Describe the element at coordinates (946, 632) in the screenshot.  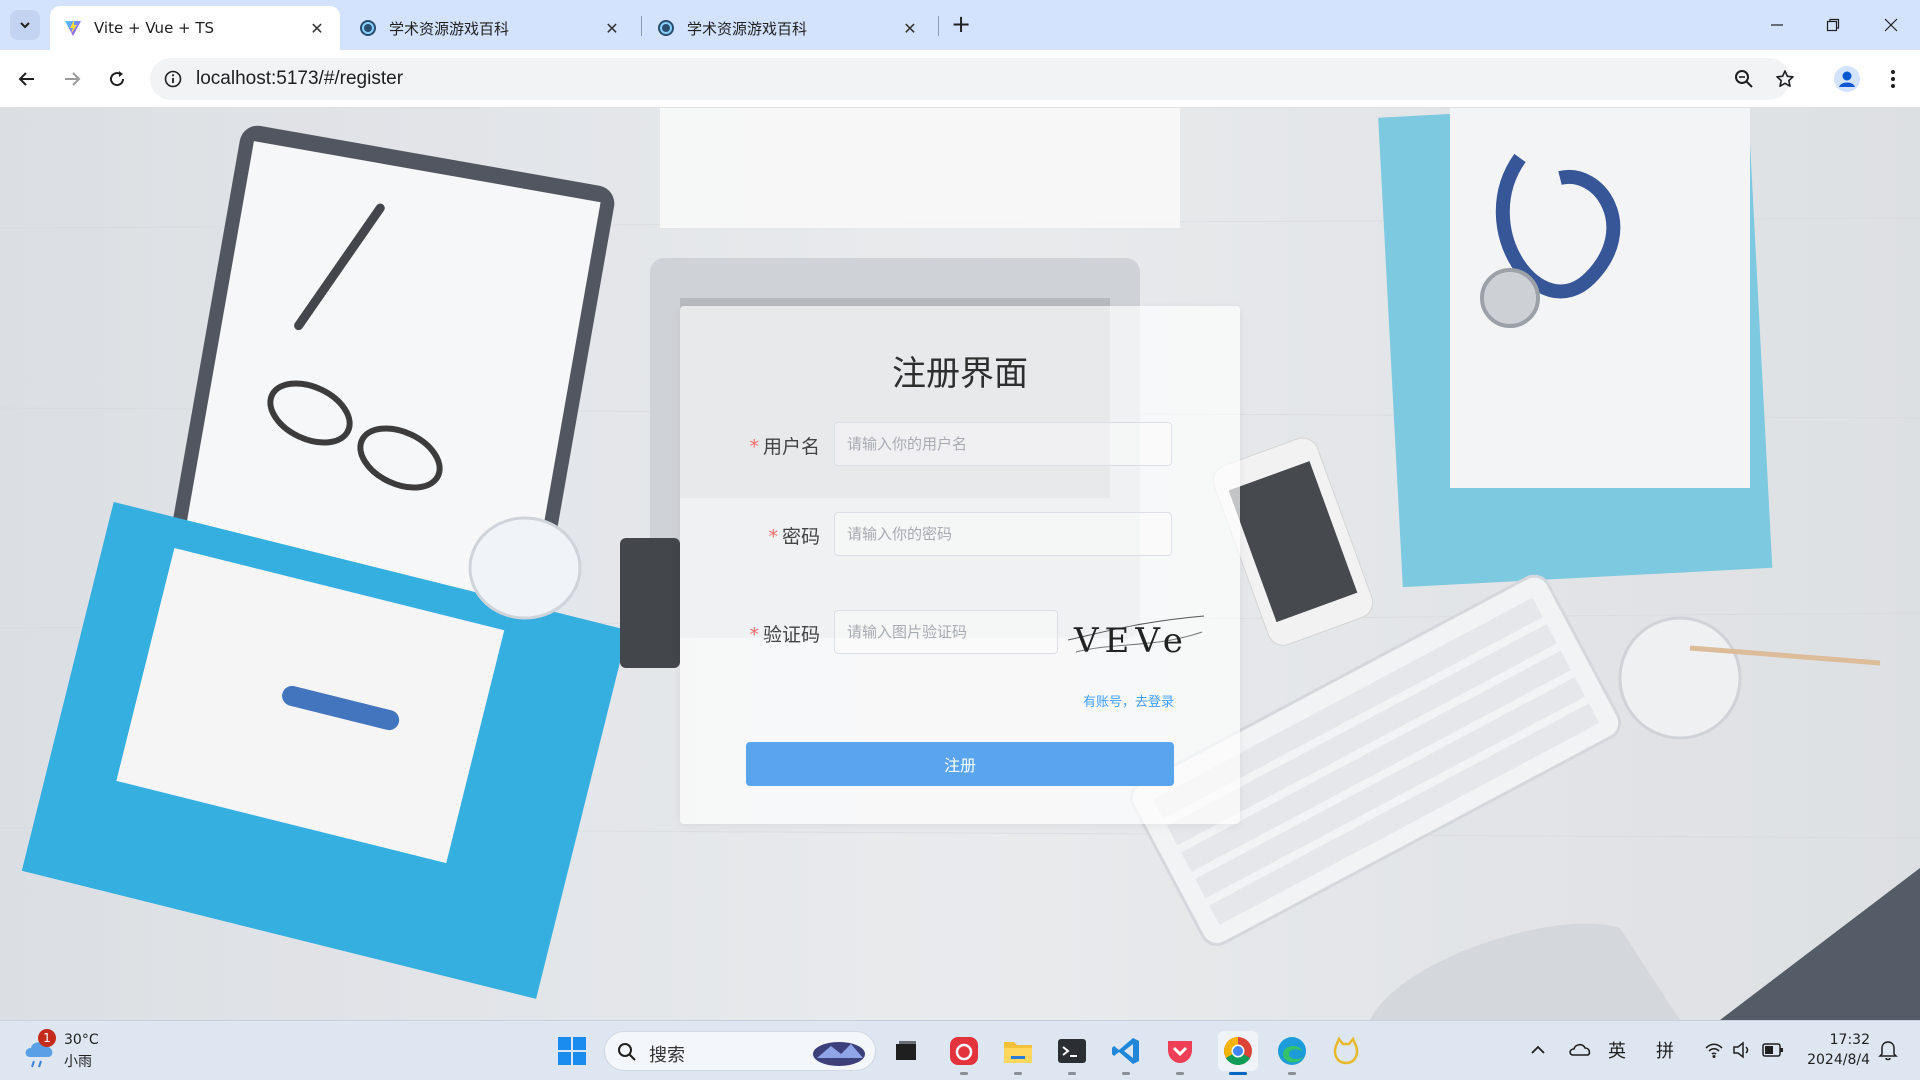
I see `captcha-input` at that location.